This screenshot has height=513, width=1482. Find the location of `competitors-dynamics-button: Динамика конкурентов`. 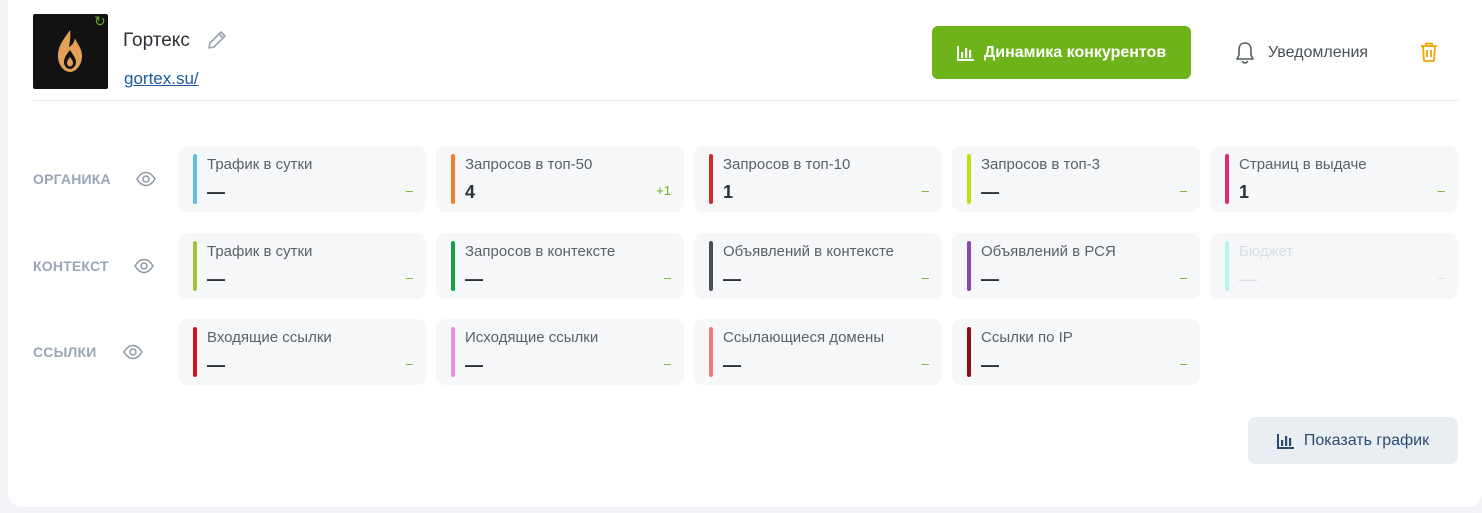

competitors-dynamics-button: Динамика конкурентов is located at coordinates (1061, 52).